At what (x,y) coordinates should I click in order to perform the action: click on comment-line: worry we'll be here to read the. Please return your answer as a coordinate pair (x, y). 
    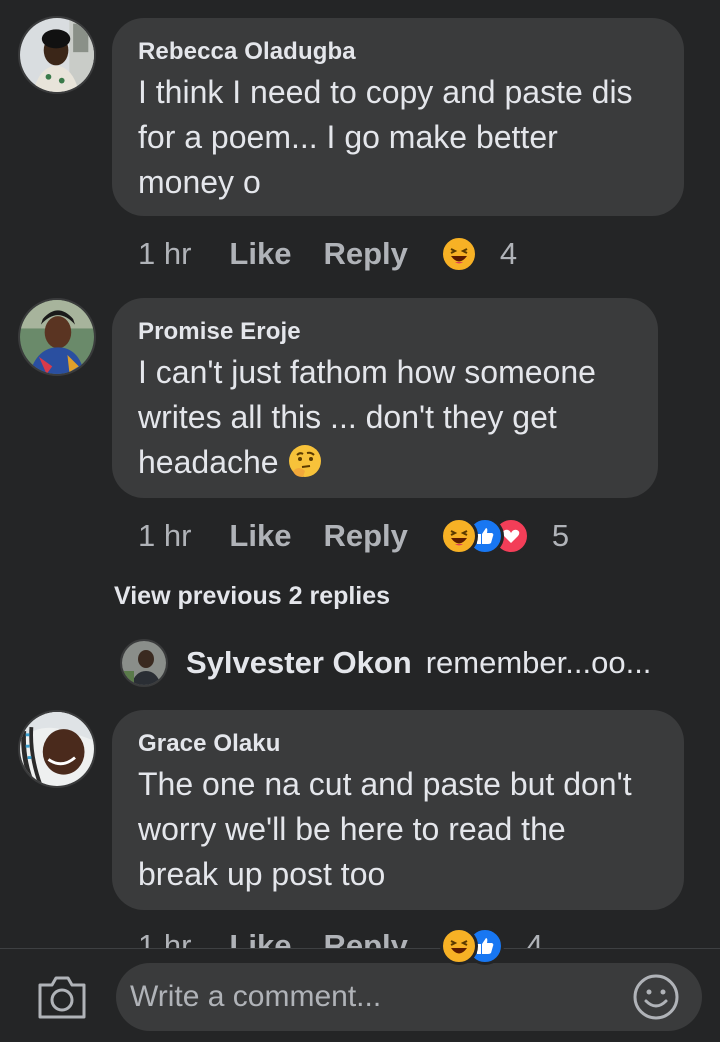
    Looking at the image, I should click on (352, 829).